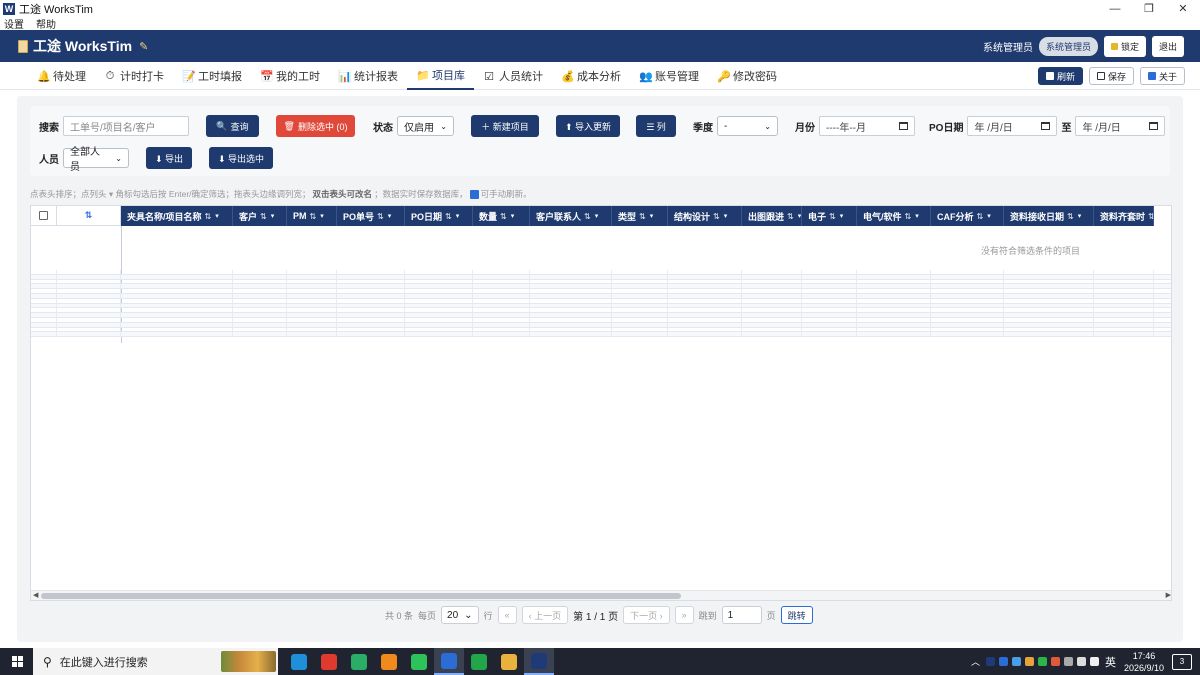  What do you see at coordinates (1168, 595) in the screenshot?
I see `scroll-right-icon: ▶` at bounding box center [1168, 595].